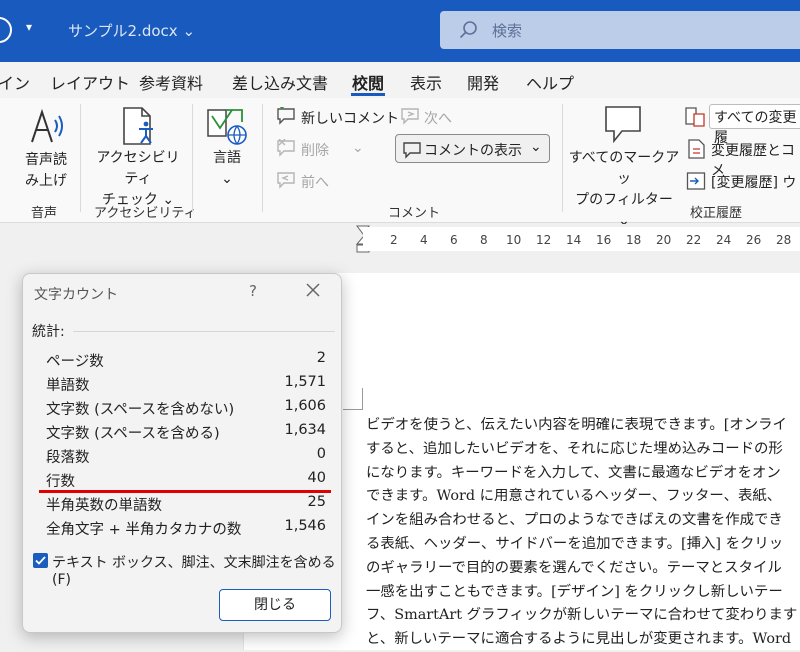 The width and height of the screenshot is (800, 652). Describe the element at coordinates (305, 382) in the screenshot. I see `stat-value: 1,571` at that location.